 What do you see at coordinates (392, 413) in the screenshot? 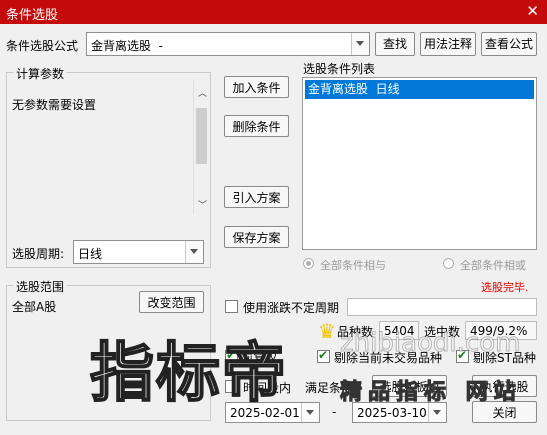
I see `date-to-value: 2025-03-10` at bounding box center [392, 413].